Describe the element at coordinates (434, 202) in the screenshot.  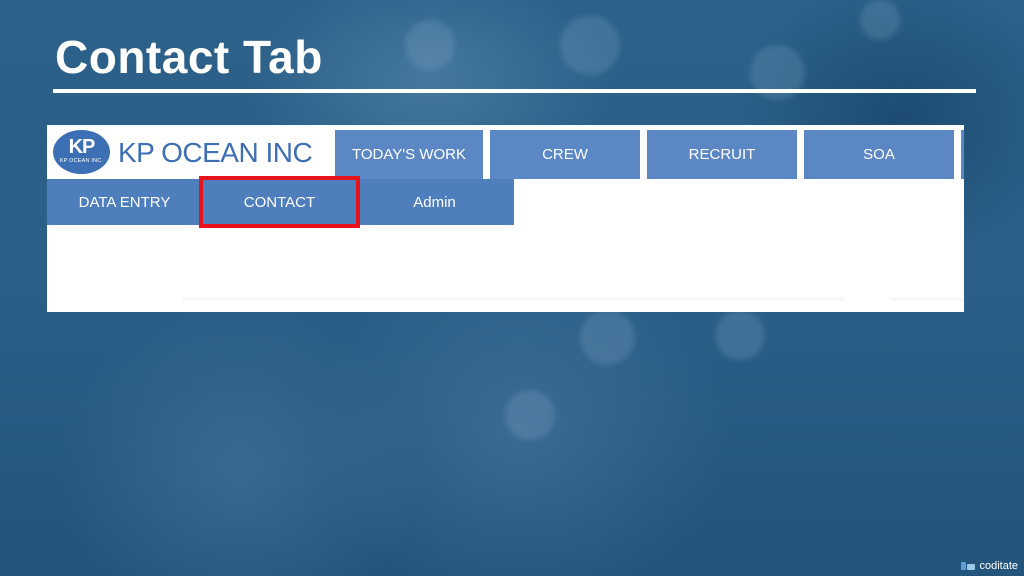
I see `subtab-admin: Admin` at that location.